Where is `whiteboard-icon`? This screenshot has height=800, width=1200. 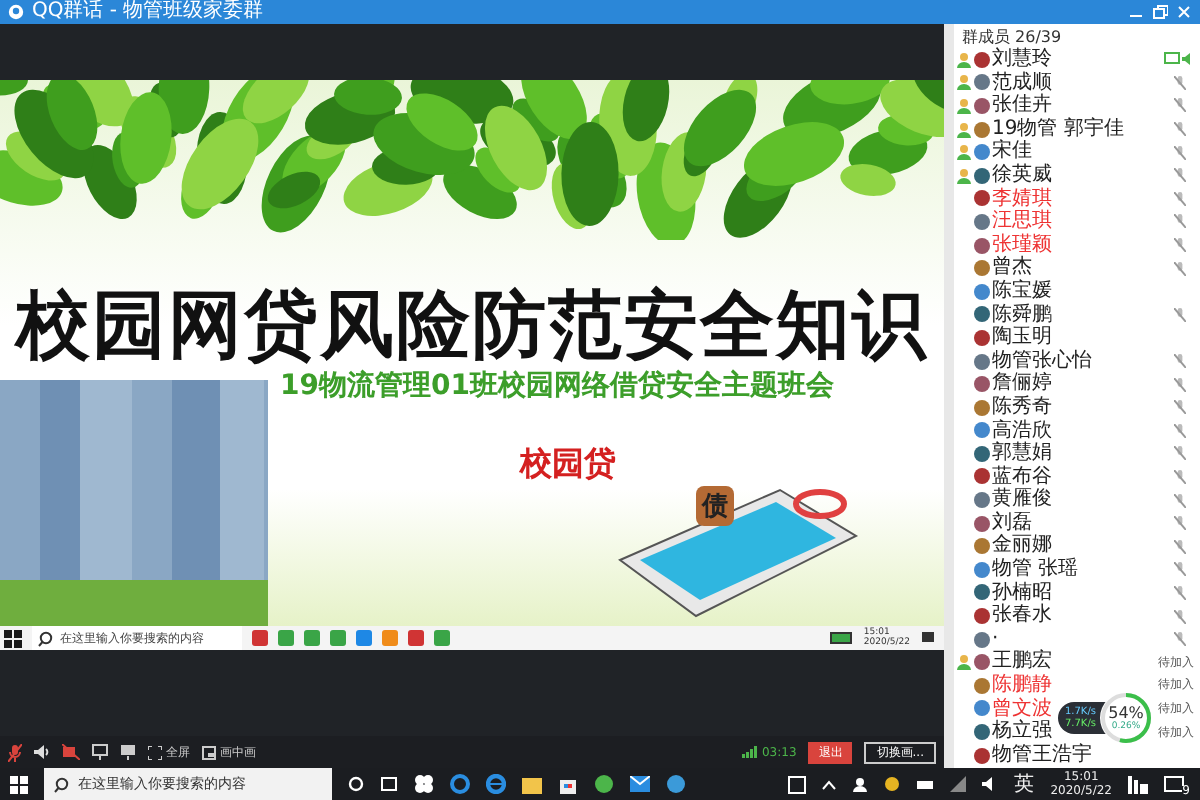
whiteboard-icon is located at coordinates (128, 752).